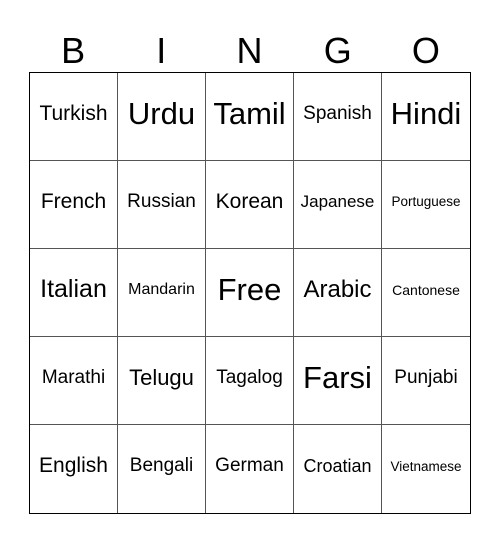 The height and width of the screenshot is (544, 500). I want to click on bingo-cell: Vietnamese, so click(426, 469).